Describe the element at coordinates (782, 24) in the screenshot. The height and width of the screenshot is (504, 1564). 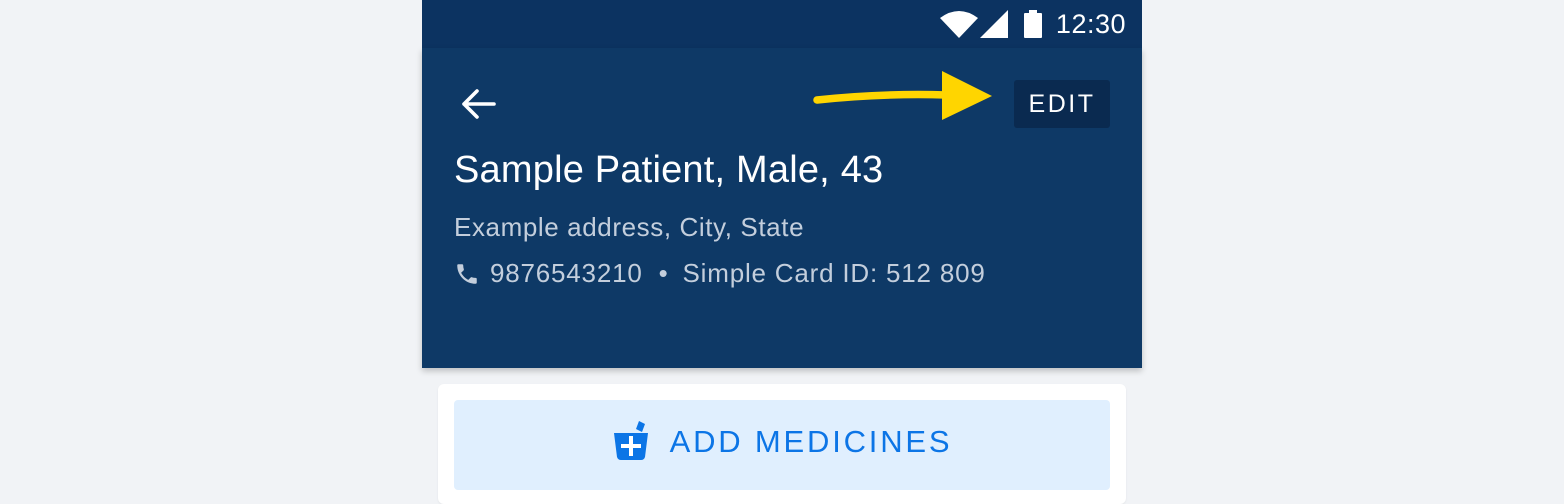
I see `status-bar: 12:30` at that location.